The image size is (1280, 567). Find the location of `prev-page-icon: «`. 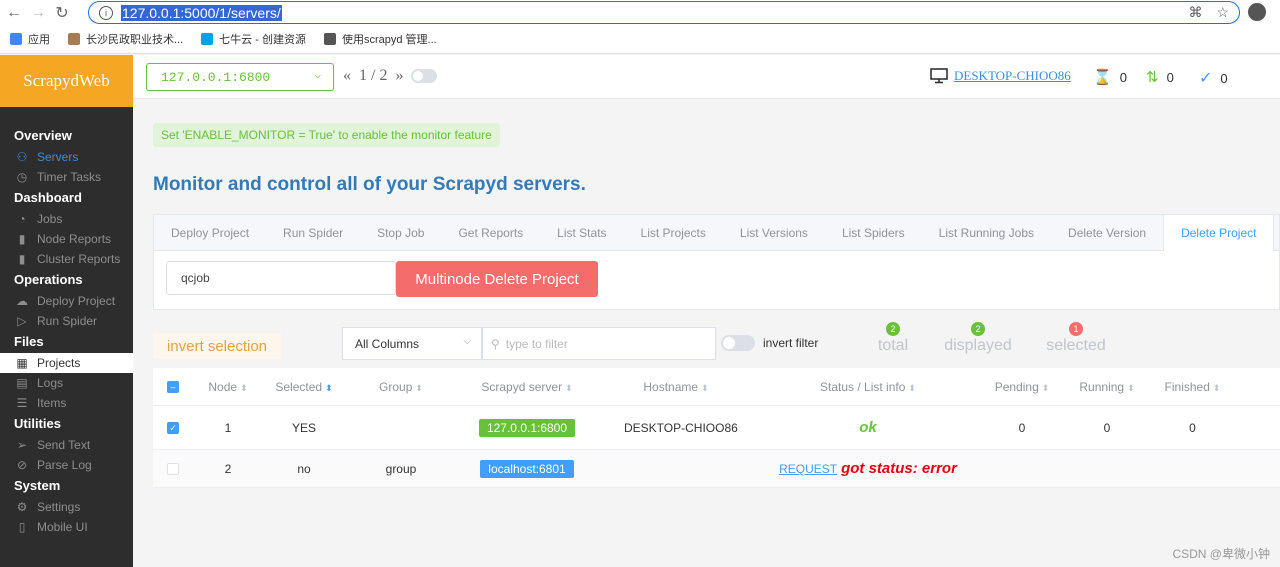

prev-page-icon: « is located at coordinates (347, 76).